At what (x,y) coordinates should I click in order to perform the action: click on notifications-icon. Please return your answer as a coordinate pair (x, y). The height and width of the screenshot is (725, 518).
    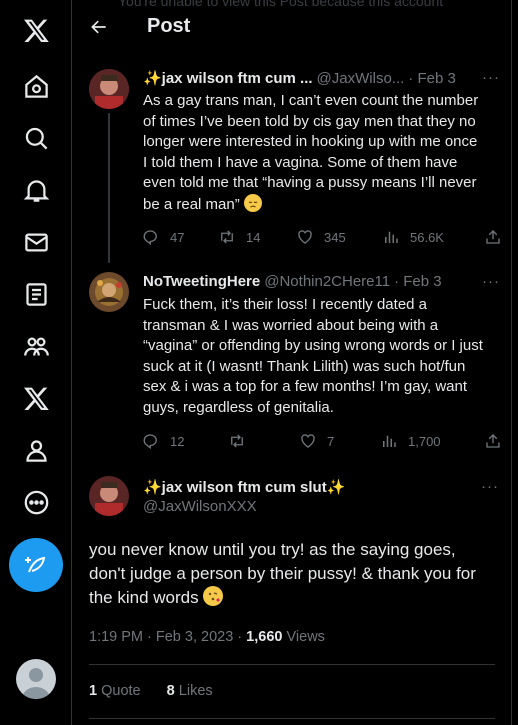
    Looking at the image, I should click on (36, 190).